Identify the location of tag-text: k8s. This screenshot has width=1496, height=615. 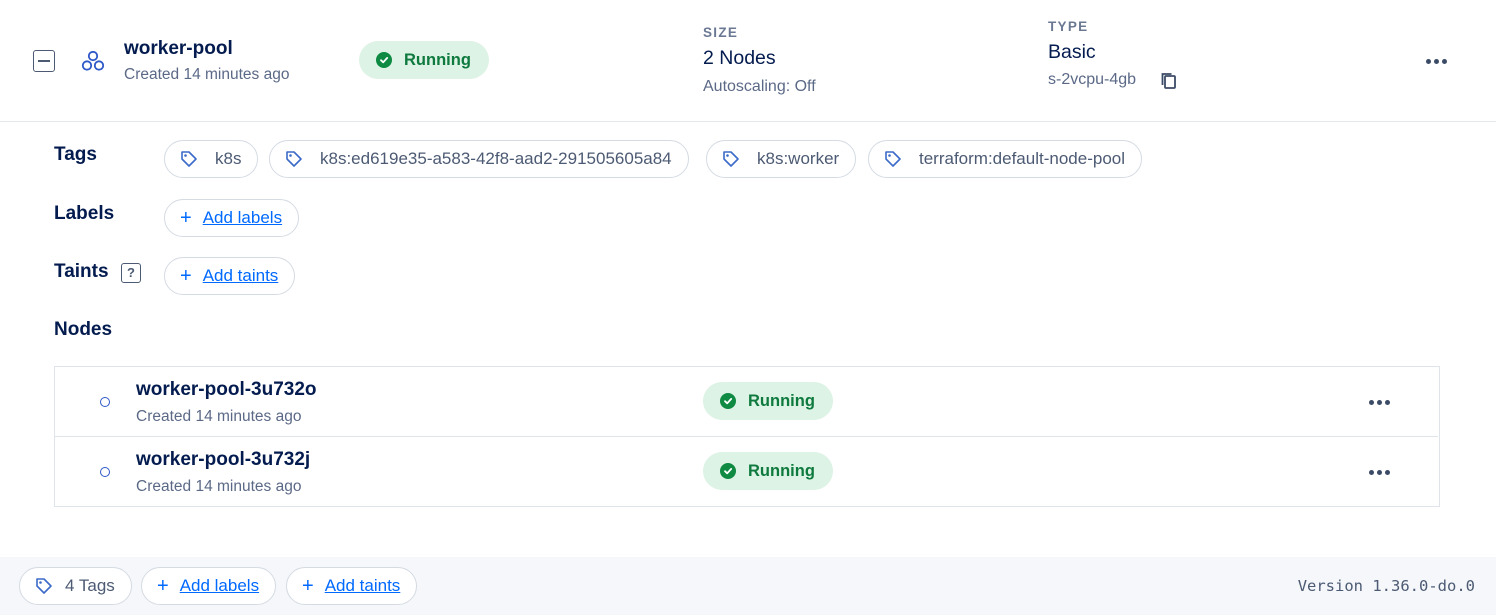
(228, 158).